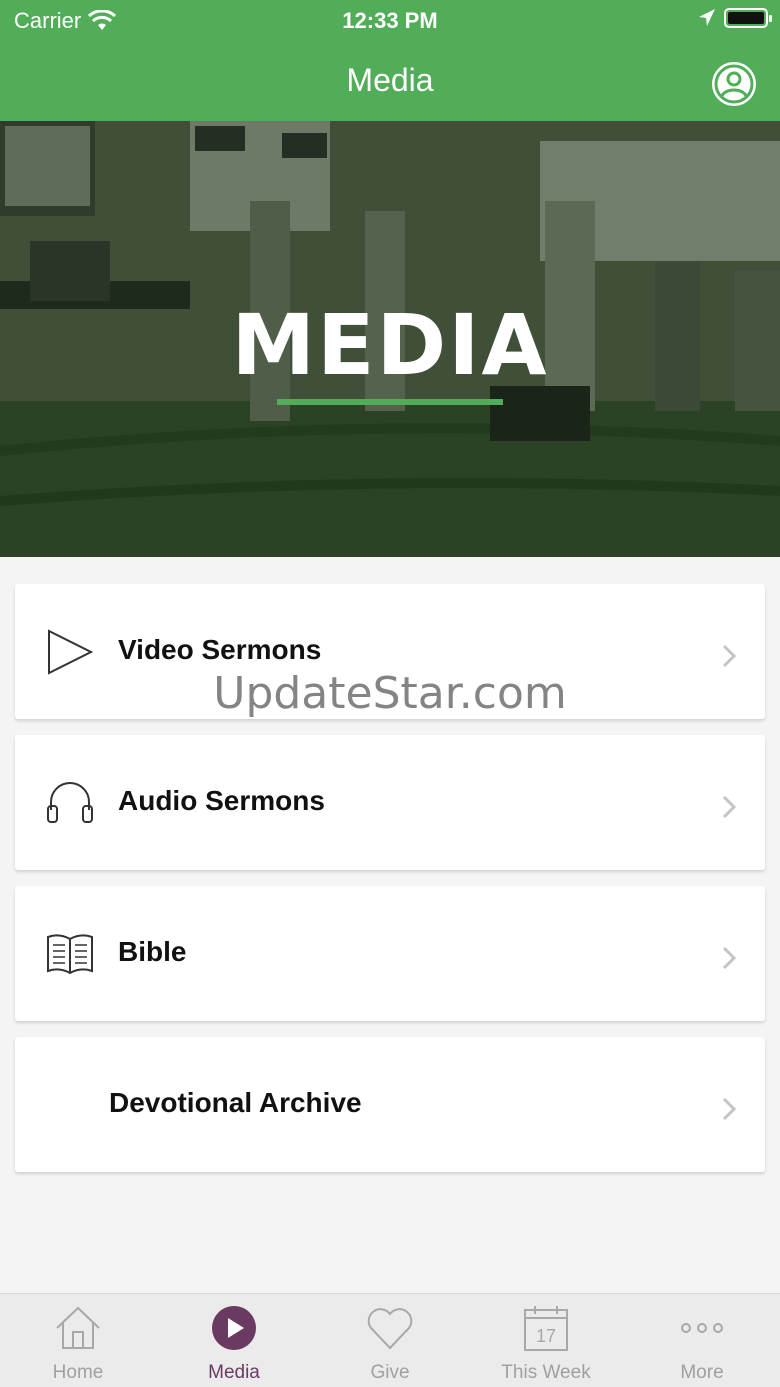 This screenshot has width=780, height=1387. I want to click on tab-give: Give, so click(390, 1340).